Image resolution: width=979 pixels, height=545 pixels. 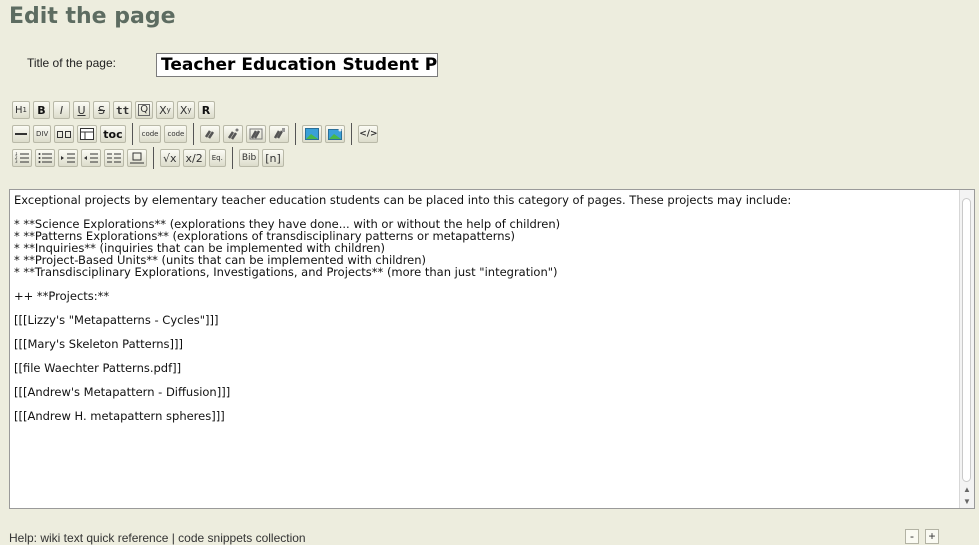 What do you see at coordinates (21, 110) in the screenshot?
I see `heading-button: H1` at bounding box center [21, 110].